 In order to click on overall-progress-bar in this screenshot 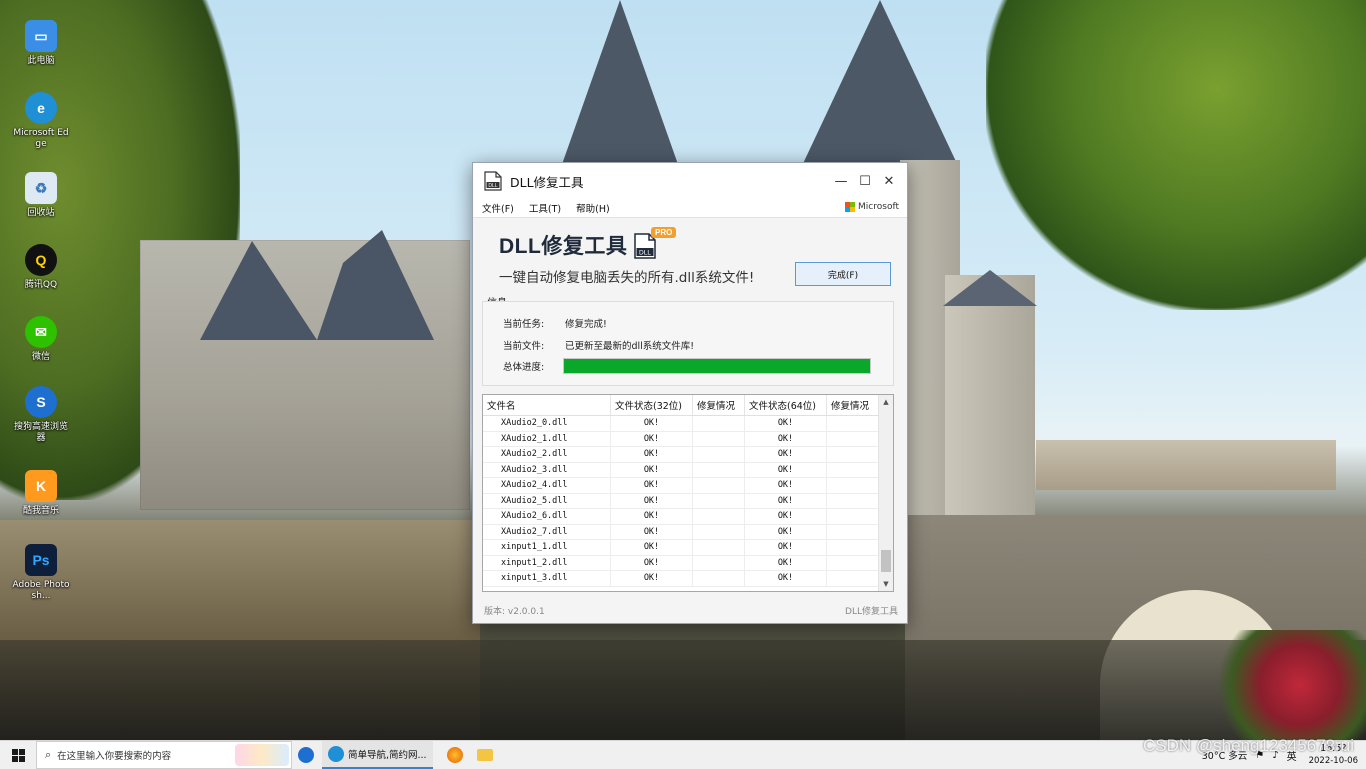, I will do `click(717, 366)`.